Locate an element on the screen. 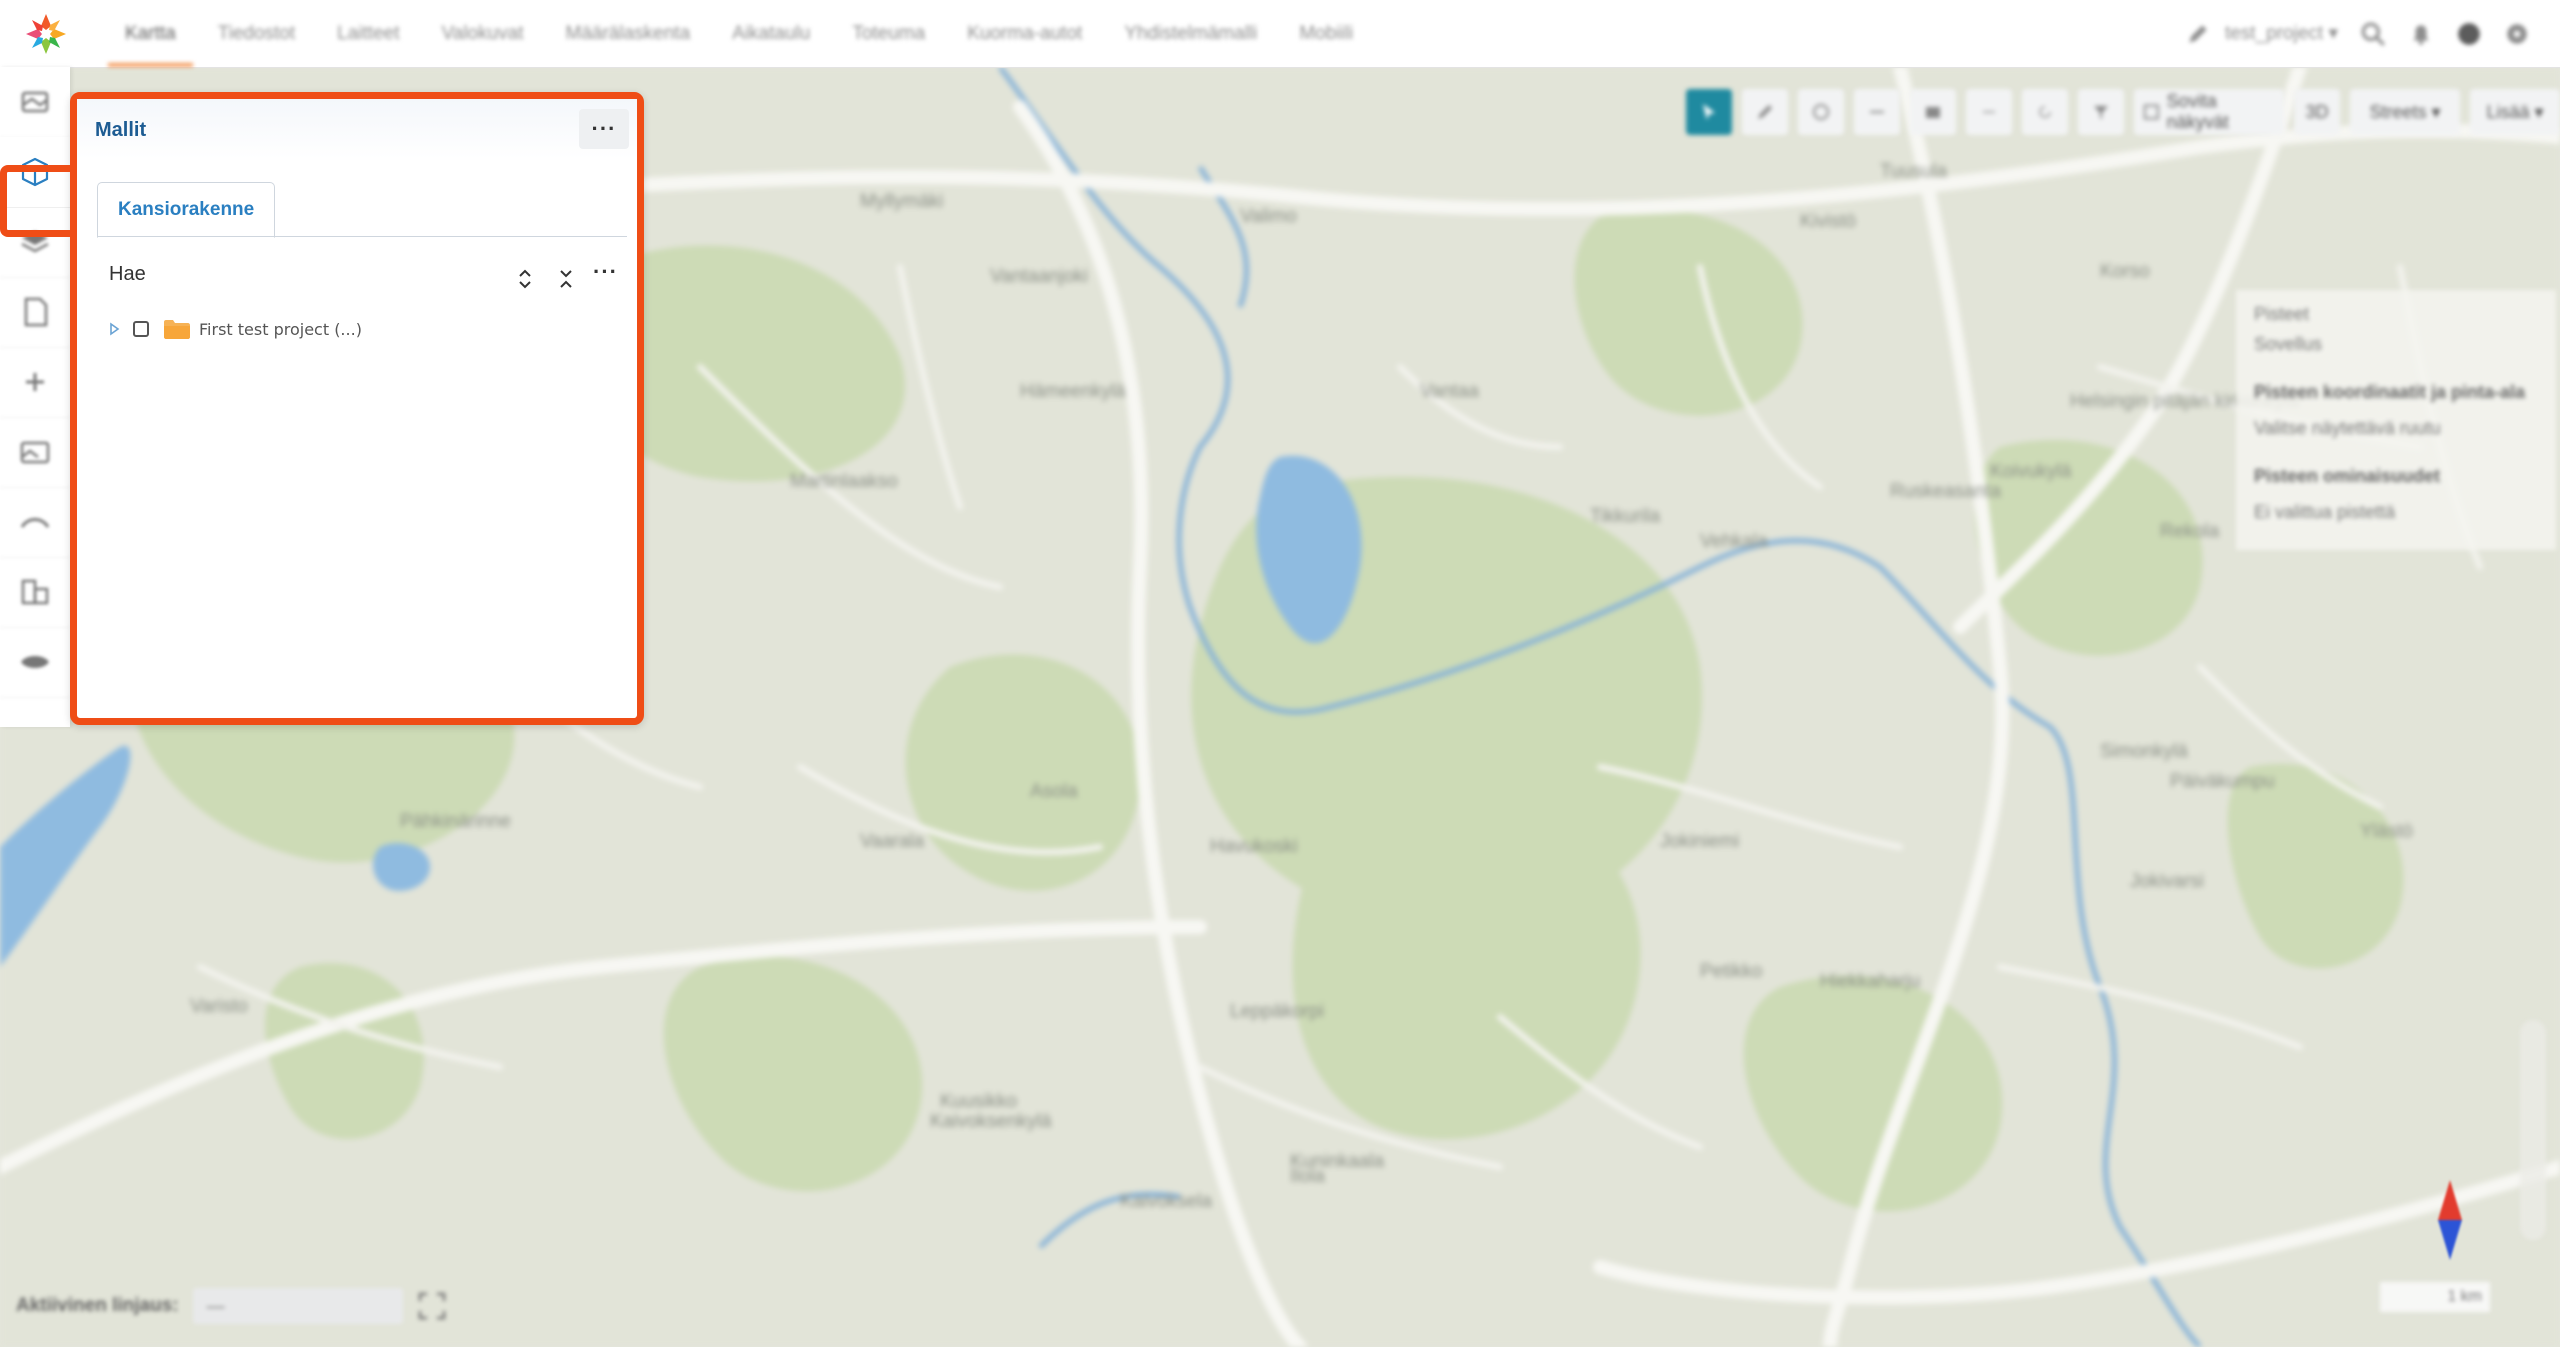 The image size is (2560, 1347). tree-menu-button: ··· is located at coordinates (605, 272).